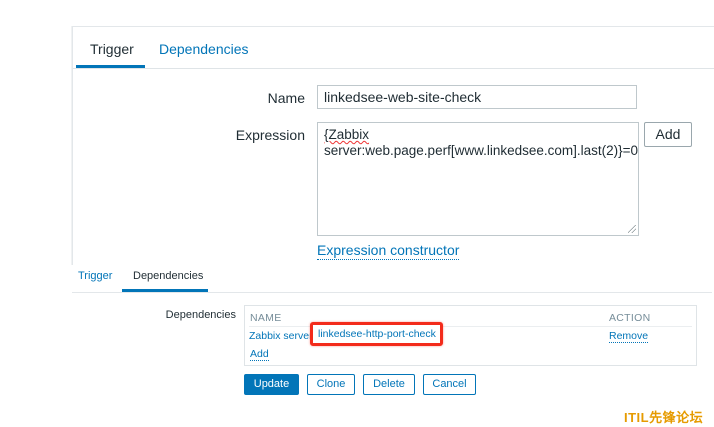  What do you see at coordinates (388, 251) in the screenshot?
I see `expression-constructor-link: Expression constructor` at bounding box center [388, 251].